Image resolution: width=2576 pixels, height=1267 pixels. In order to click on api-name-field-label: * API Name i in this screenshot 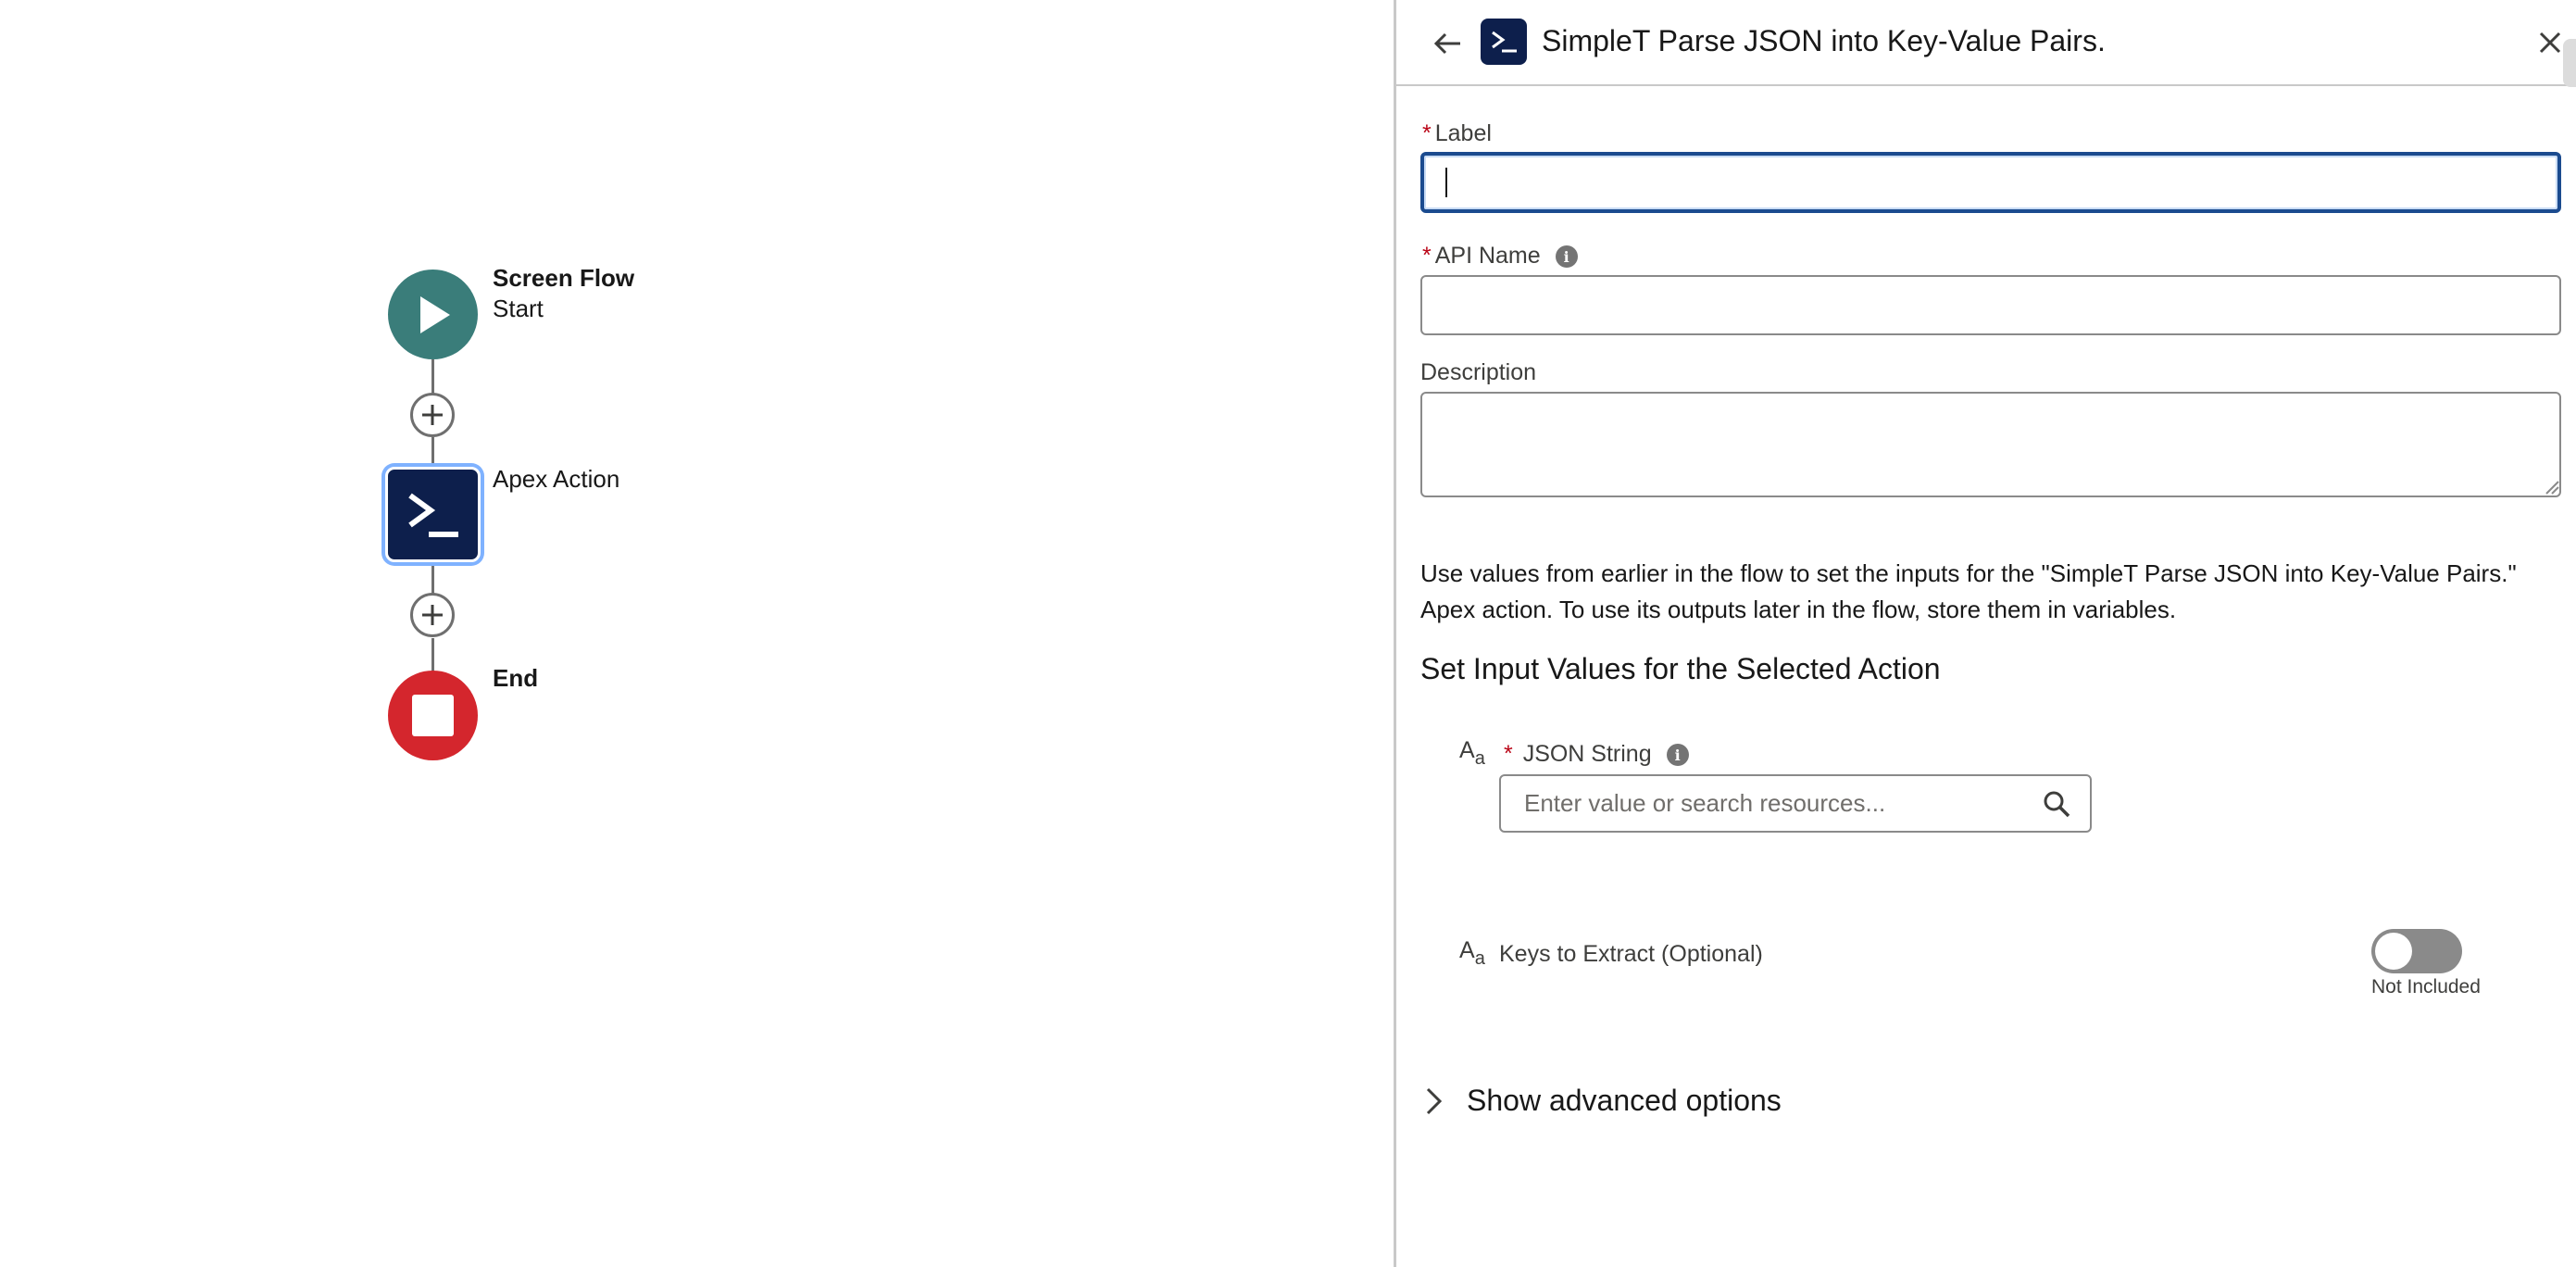, I will do `click(1500, 256)`.